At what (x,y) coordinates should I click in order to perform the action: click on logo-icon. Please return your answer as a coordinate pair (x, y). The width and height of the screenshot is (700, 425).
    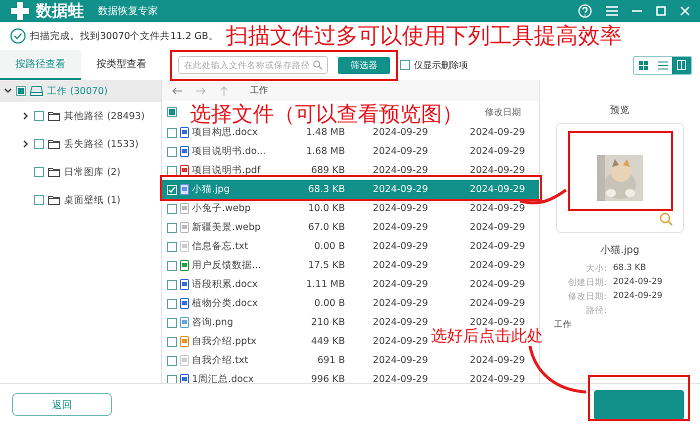
    Looking at the image, I should click on (20, 11).